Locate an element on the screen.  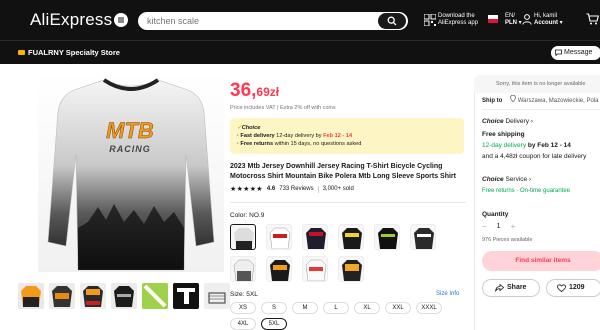
quantity-label: Quantity is located at coordinates (495, 214).